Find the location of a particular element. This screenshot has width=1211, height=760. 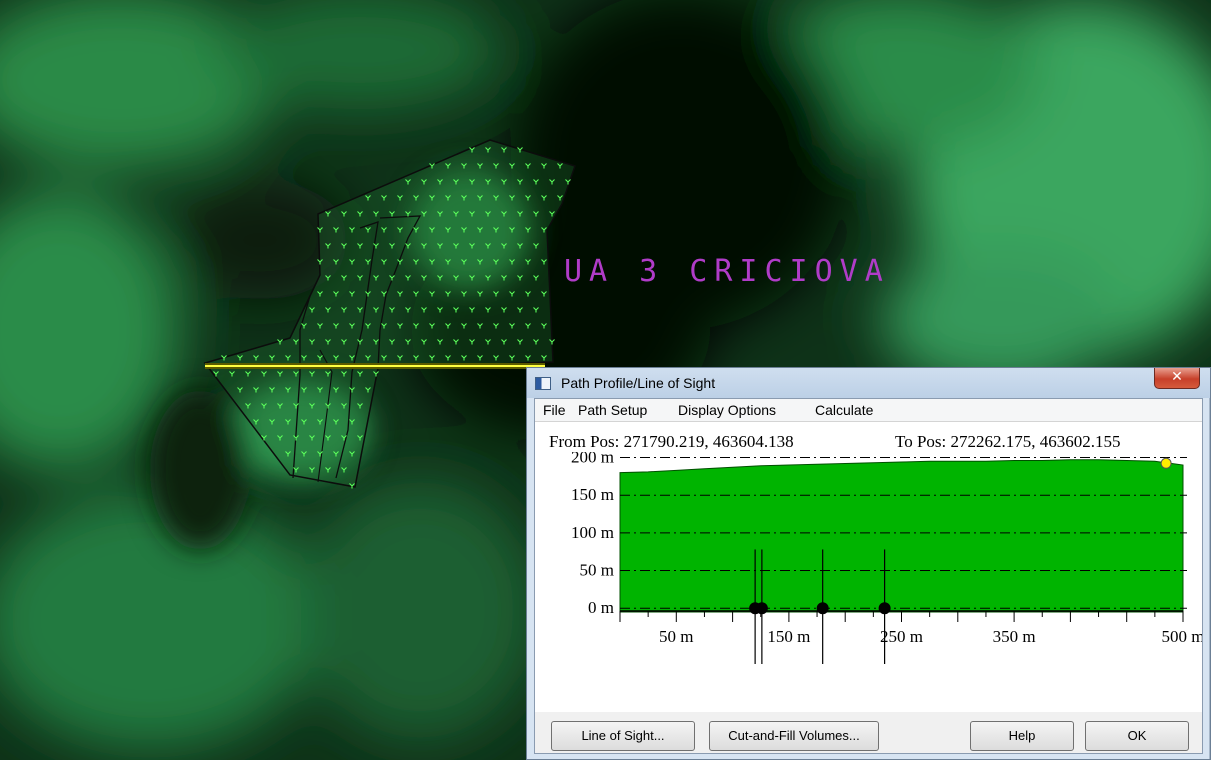

menu-path-setup: Path Setup is located at coordinates (612, 410).